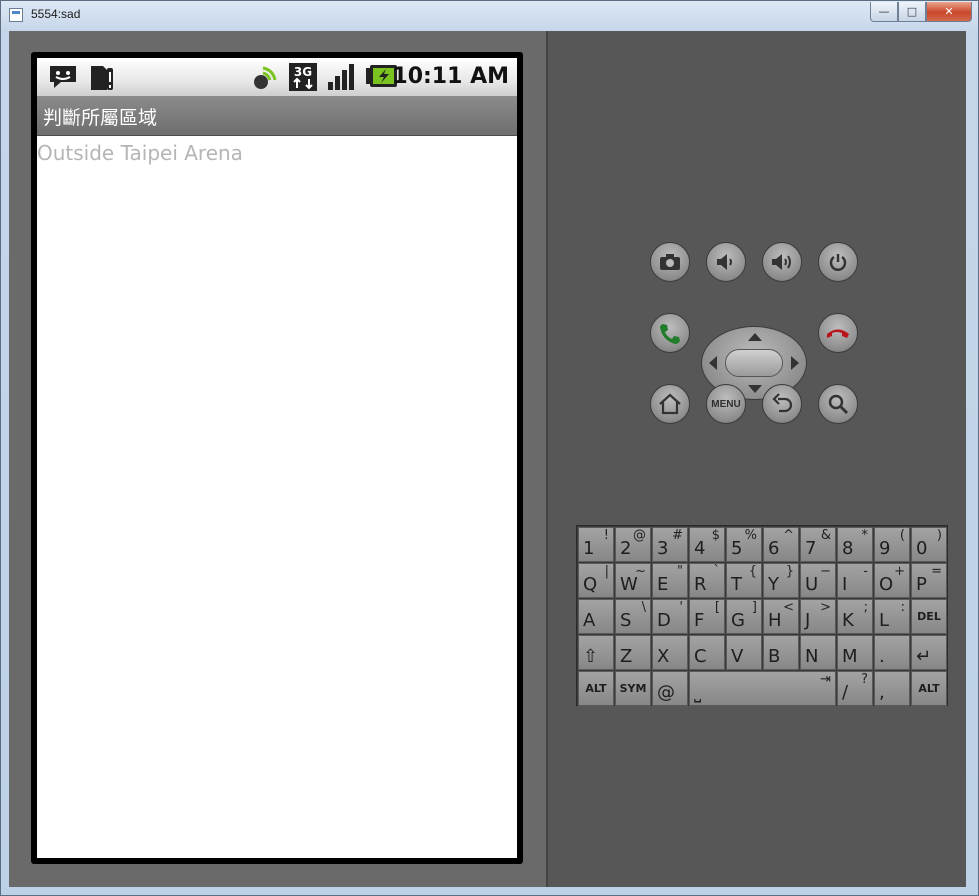 Image resolution: width=979 pixels, height=896 pixels. I want to click on sym-key: SYM, so click(633, 688).